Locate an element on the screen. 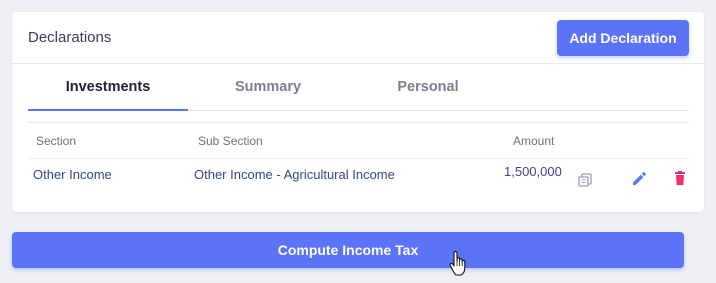 The width and height of the screenshot is (716, 283). header-section: Section is located at coordinates (56, 141).